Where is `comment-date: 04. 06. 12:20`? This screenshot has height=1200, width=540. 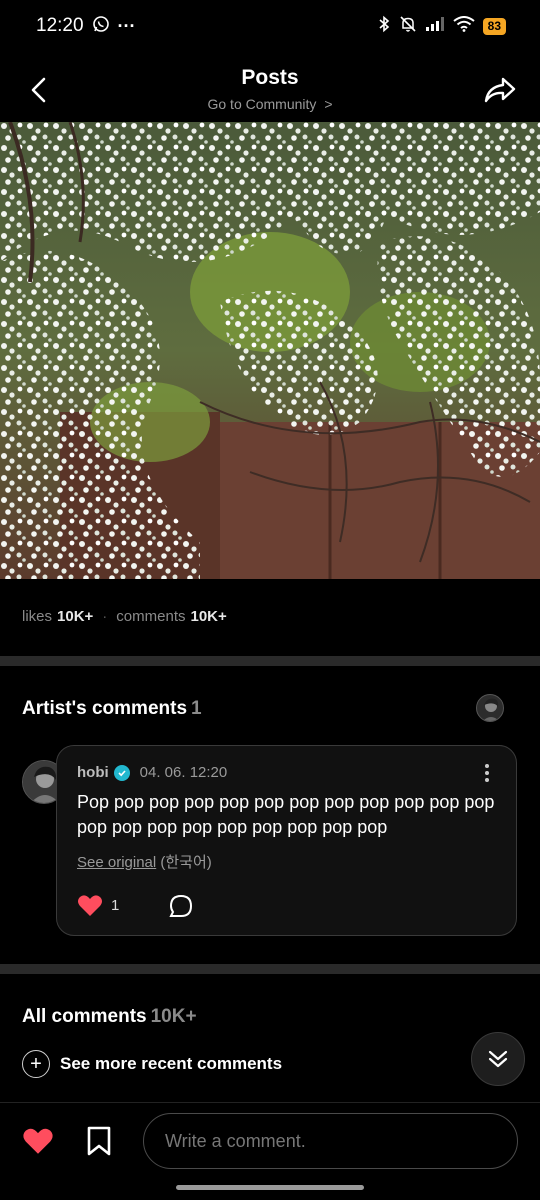 comment-date: 04. 06. 12:20 is located at coordinates (183, 772).